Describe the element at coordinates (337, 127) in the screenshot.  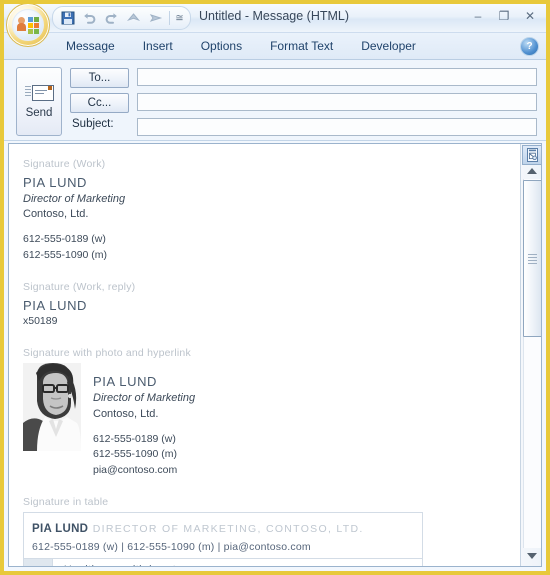
I see `subject-input` at that location.